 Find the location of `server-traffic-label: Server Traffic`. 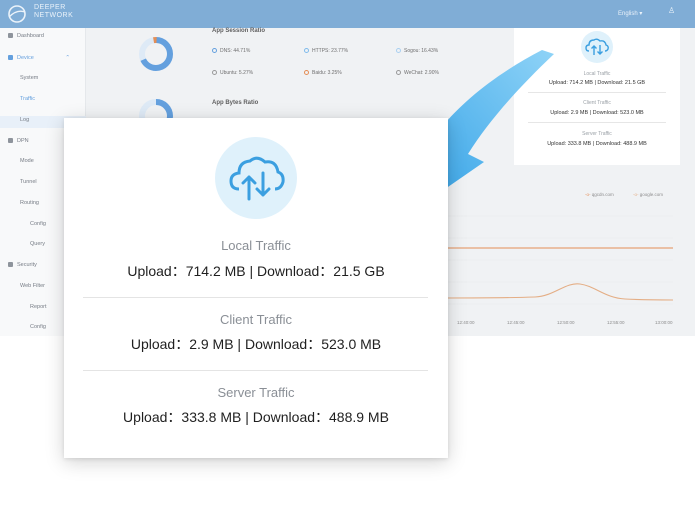

server-traffic-label: Server Traffic is located at coordinates (256, 392).